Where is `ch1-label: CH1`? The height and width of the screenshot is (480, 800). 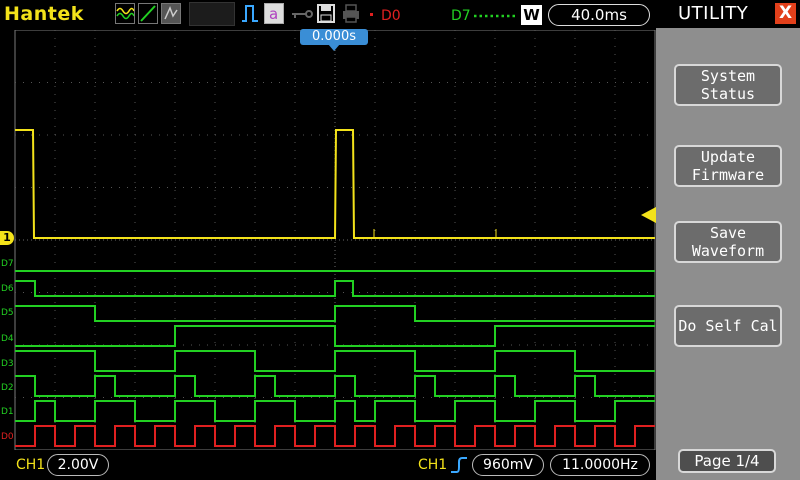
ch1-label: CH1 is located at coordinates (31, 465).